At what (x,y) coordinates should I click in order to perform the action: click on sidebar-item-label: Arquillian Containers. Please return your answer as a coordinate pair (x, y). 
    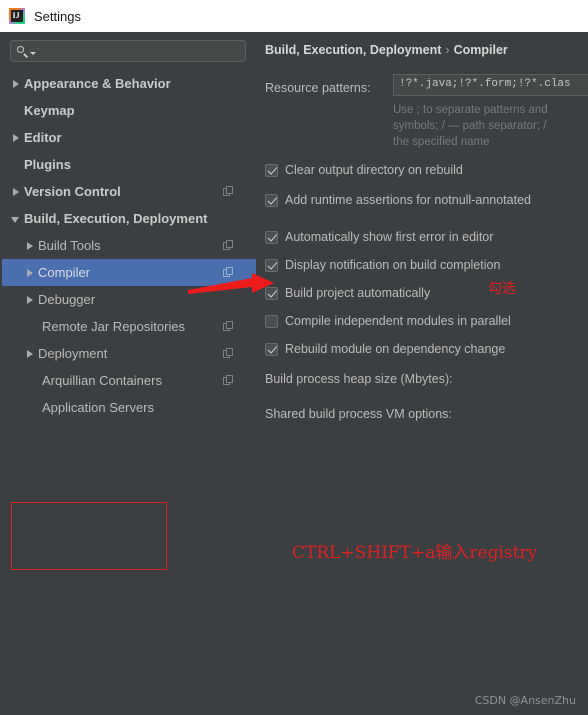
    Looking at the image, I should click on (102, 380).